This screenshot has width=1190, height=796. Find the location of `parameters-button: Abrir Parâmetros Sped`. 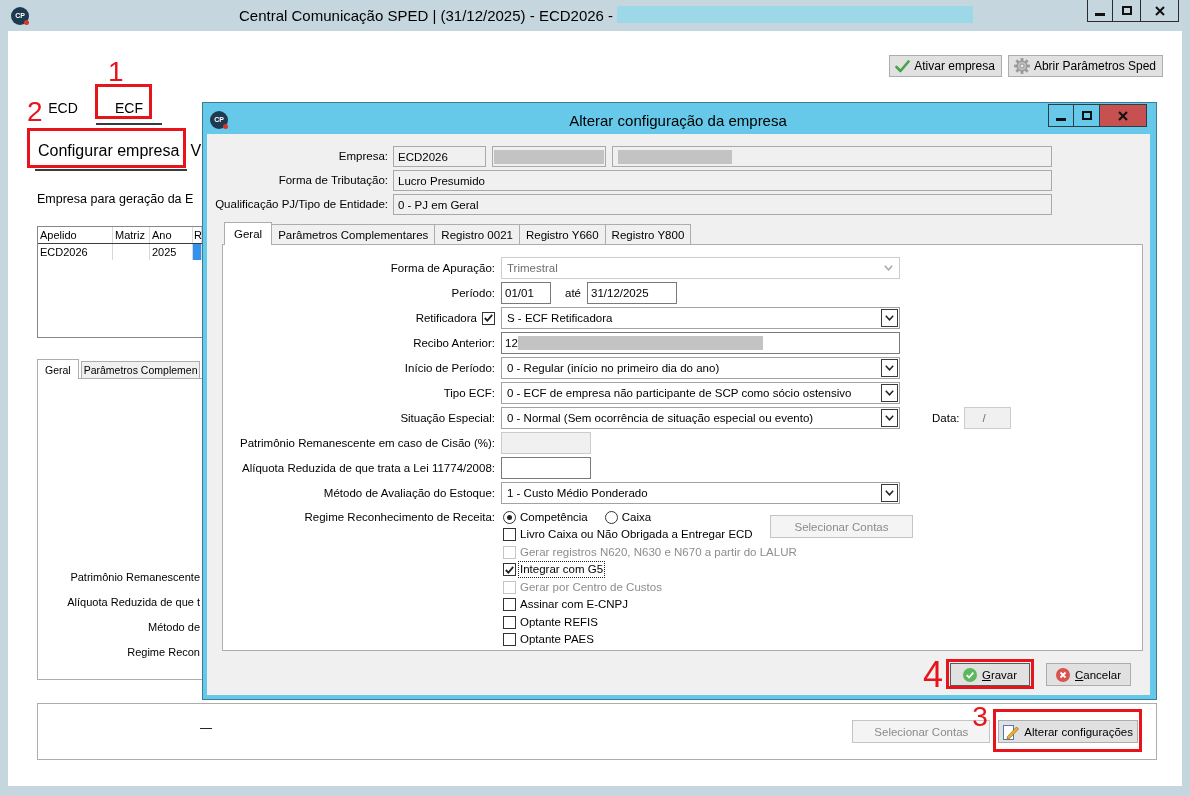

parameters-button: Abrir Parâmetros Sped is located at coordinates (1085, 66).